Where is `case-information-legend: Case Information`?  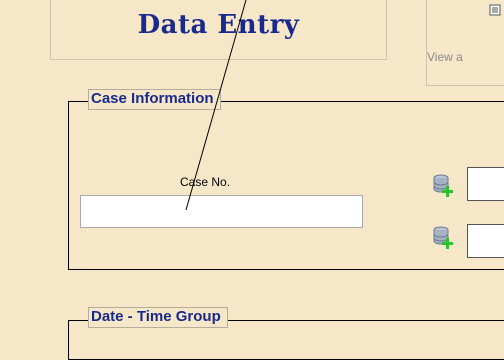
case-information-legend: Case Information is located at coordinates (154, 99).